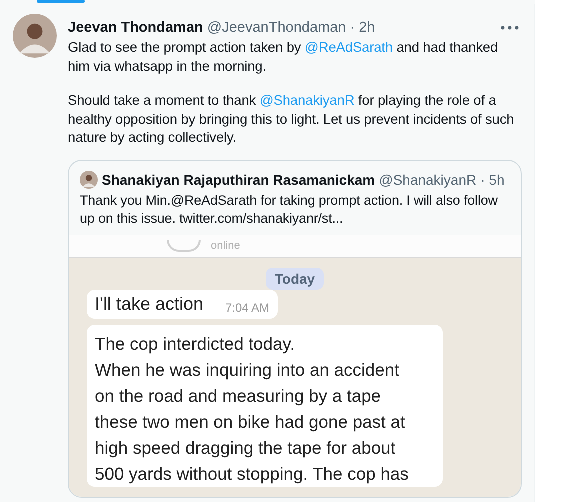 This screenshot has width=564, height=502. I want to click on author-name: Jeevan Thondaman, so click(136, 28).